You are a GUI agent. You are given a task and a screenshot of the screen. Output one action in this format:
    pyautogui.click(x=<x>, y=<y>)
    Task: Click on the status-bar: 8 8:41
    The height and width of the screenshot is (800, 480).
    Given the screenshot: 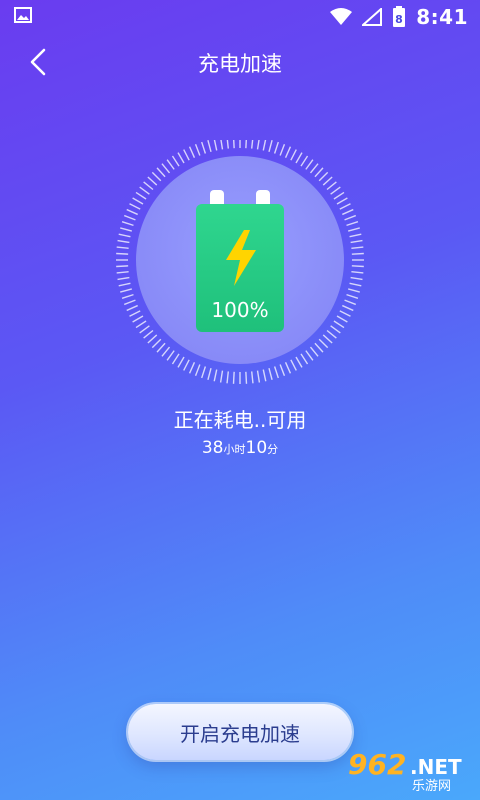 What is the action you would take?
    pyautogui.click(x=240, y=16)
    